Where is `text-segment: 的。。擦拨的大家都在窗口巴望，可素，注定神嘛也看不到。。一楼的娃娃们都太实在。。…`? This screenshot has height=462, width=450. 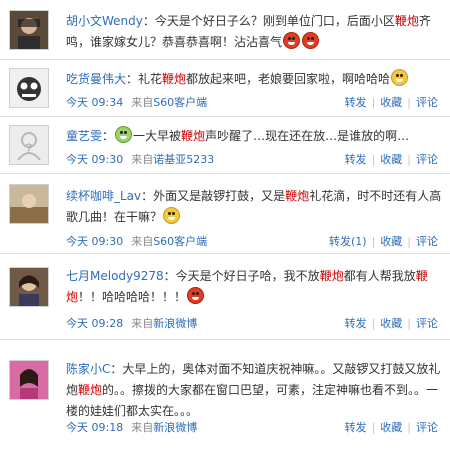
text-segment: 的。。擦拨的大家都在窗口巴望，可素，注定神嘛也看不到。。一楼的娃娃们都太实在。。… is located at coordinates (252, 400).